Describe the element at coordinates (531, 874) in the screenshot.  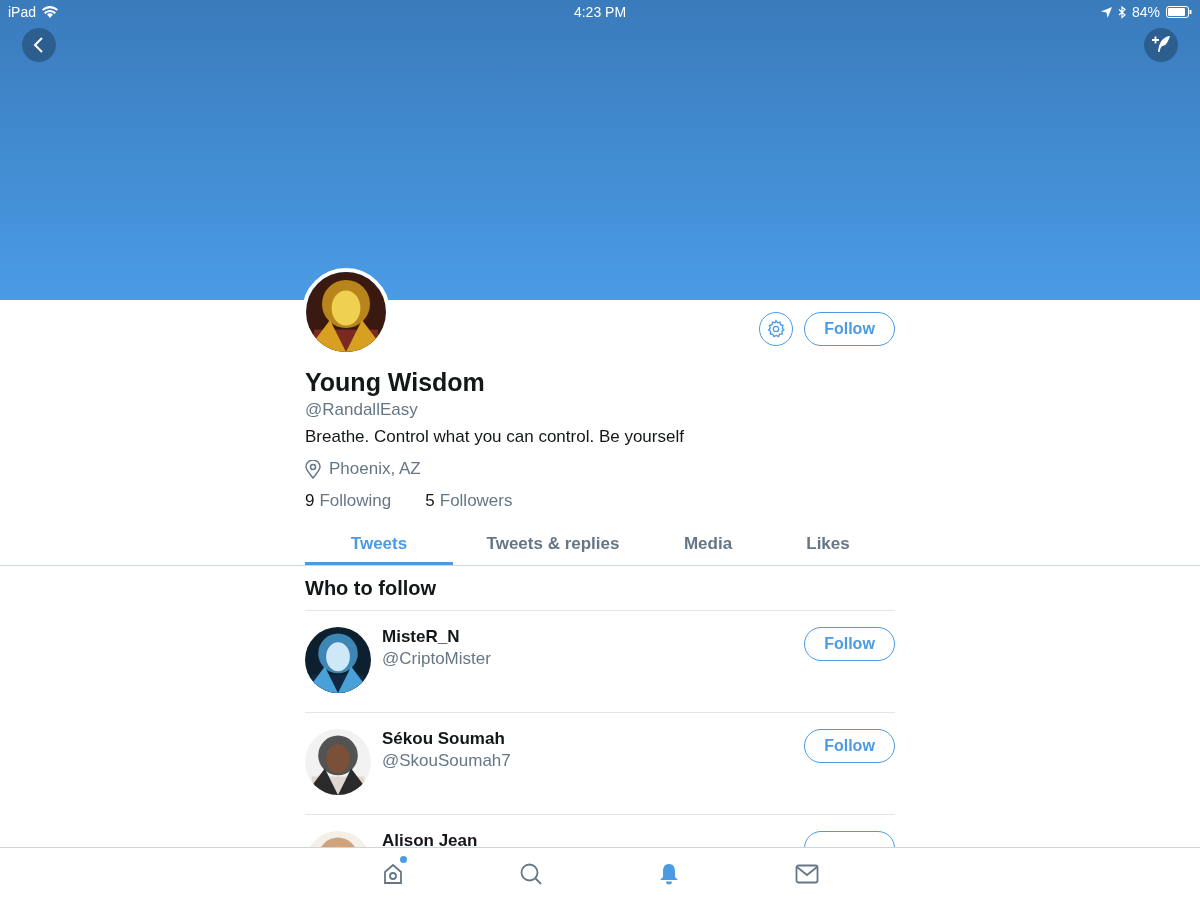
I see `search-icon` at that location.